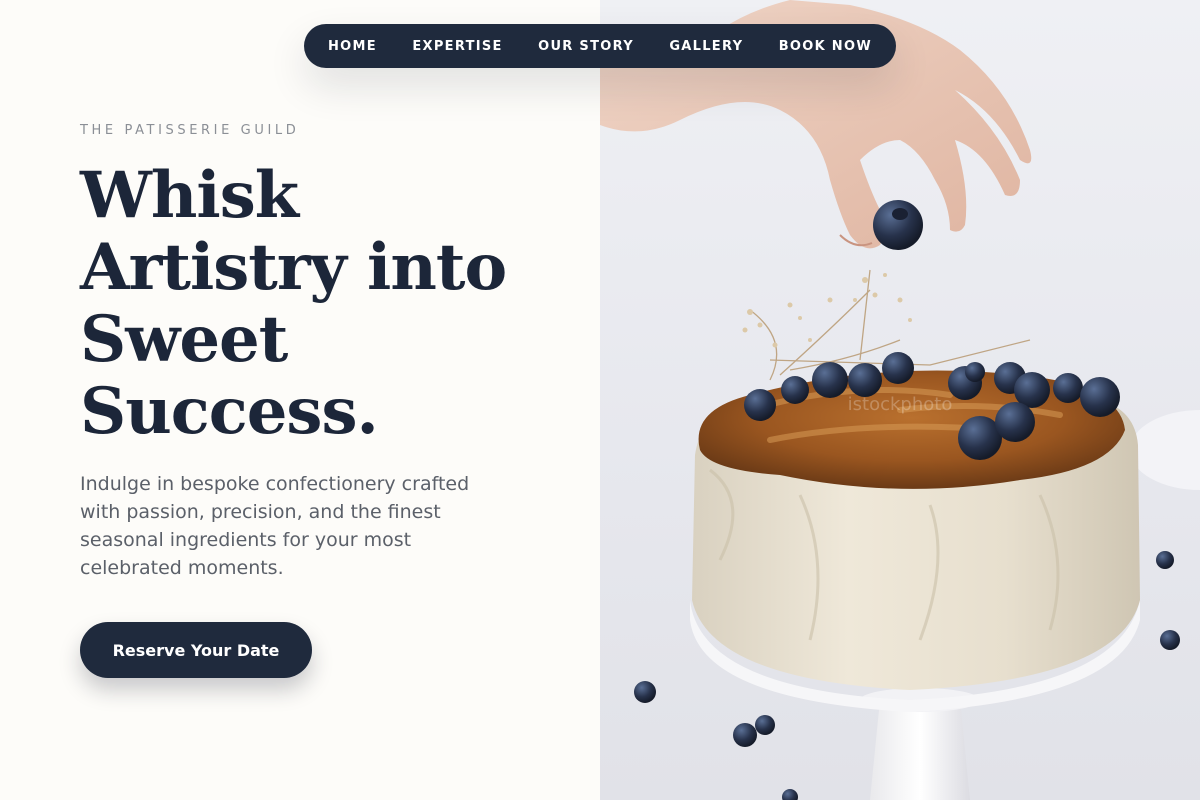 The image size is (1200, 800). What do you see at coordinates (352, 46) in the screenshot?
I see `nav-item-home: HOME` at bounding box center [352, 46].